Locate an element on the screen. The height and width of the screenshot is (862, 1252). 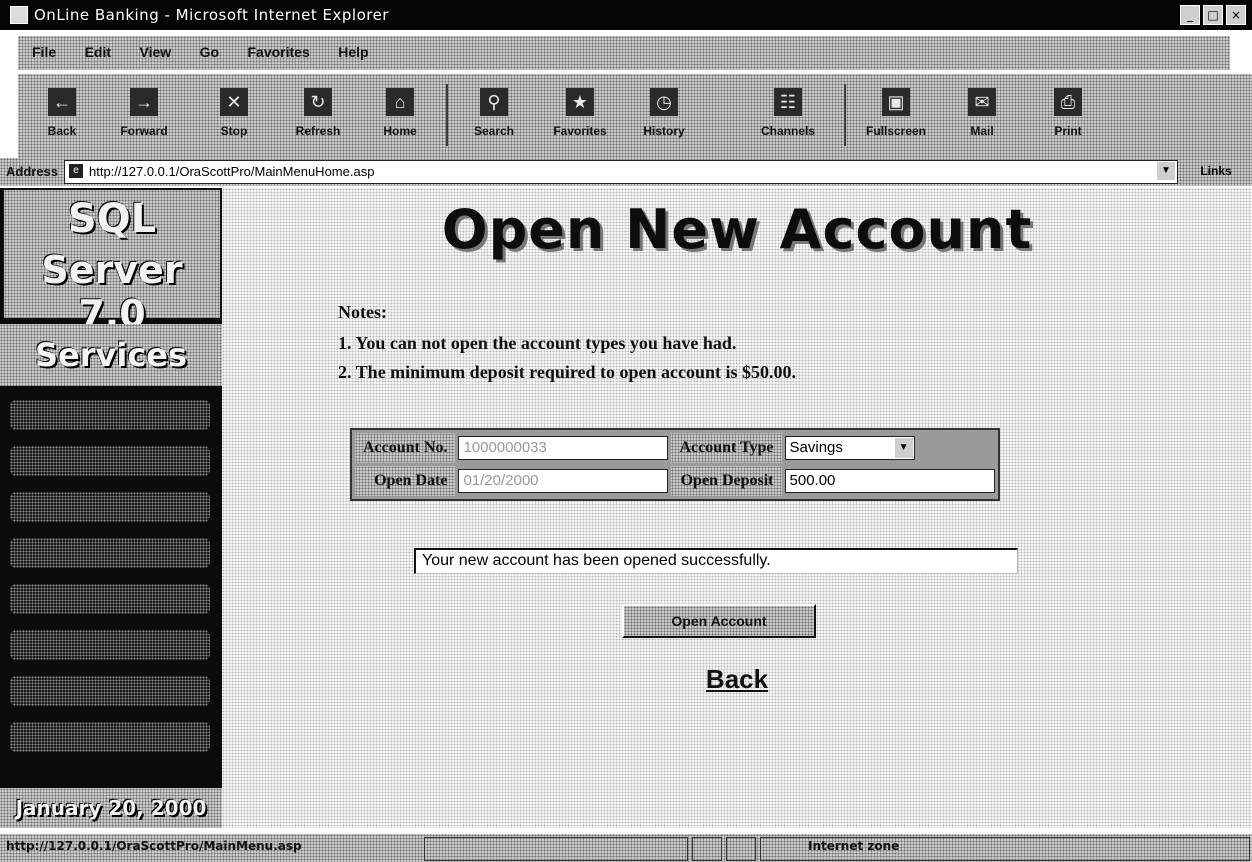
back-arrow-icon: ← is located at coordinates (62, 102).